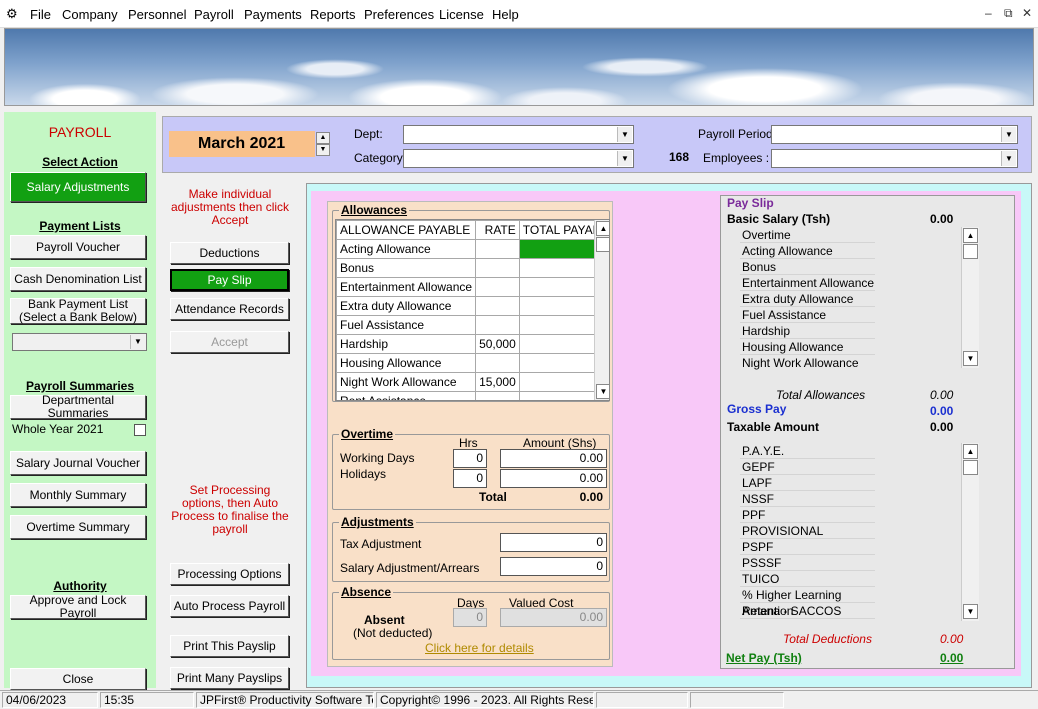 This screenshot has width=1038, height=709. I want to click on gross-pay-value: 0.00, so click(942, 411).